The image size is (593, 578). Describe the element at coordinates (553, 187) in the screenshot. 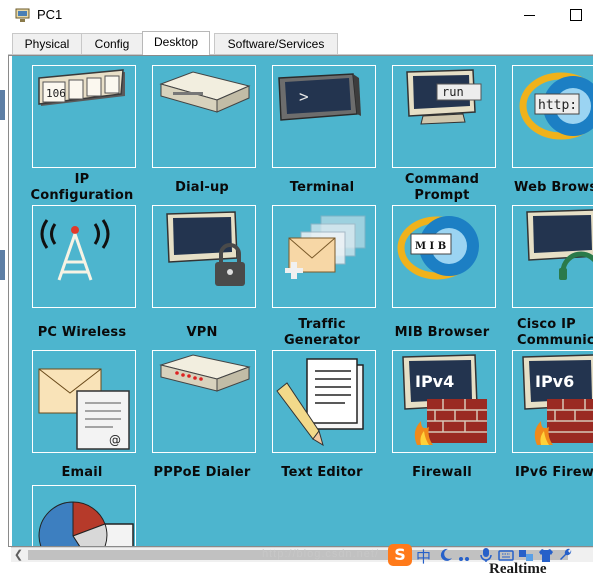

I see `app-label-web-browser: Web Brows` at that location.